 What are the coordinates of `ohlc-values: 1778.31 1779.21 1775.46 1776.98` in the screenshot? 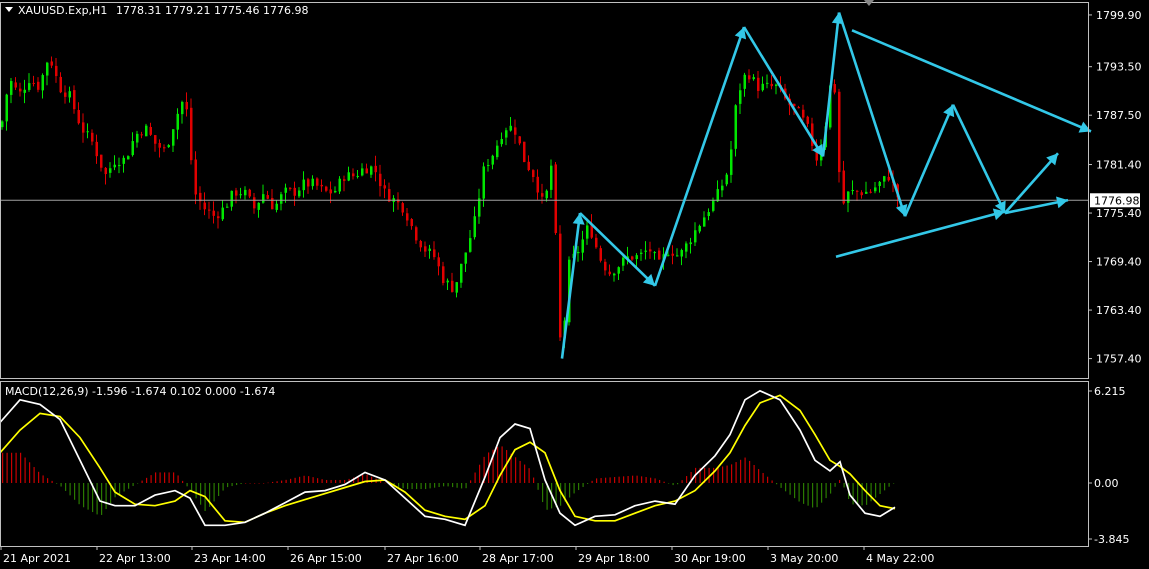 It's located at (212, 10).